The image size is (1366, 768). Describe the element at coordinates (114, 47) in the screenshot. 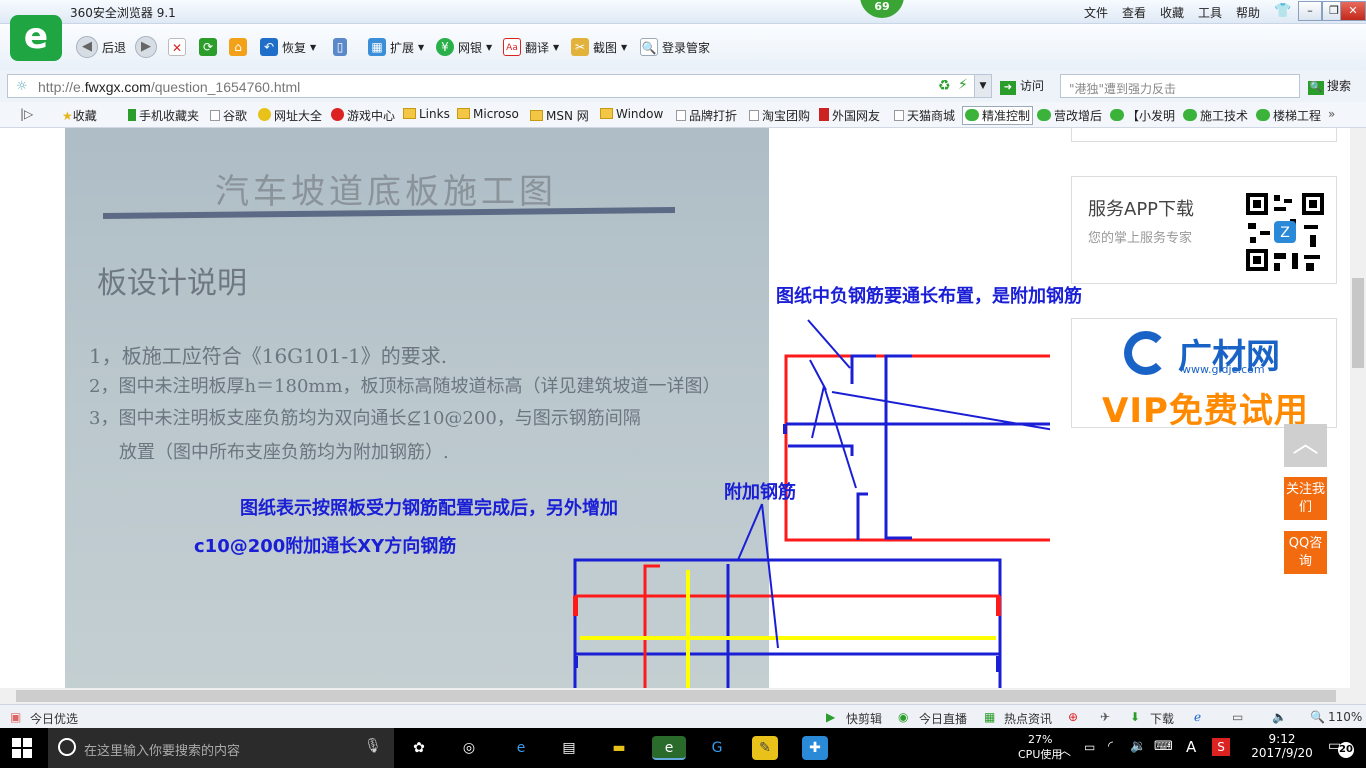

I see `back-label: 后退` at that location.